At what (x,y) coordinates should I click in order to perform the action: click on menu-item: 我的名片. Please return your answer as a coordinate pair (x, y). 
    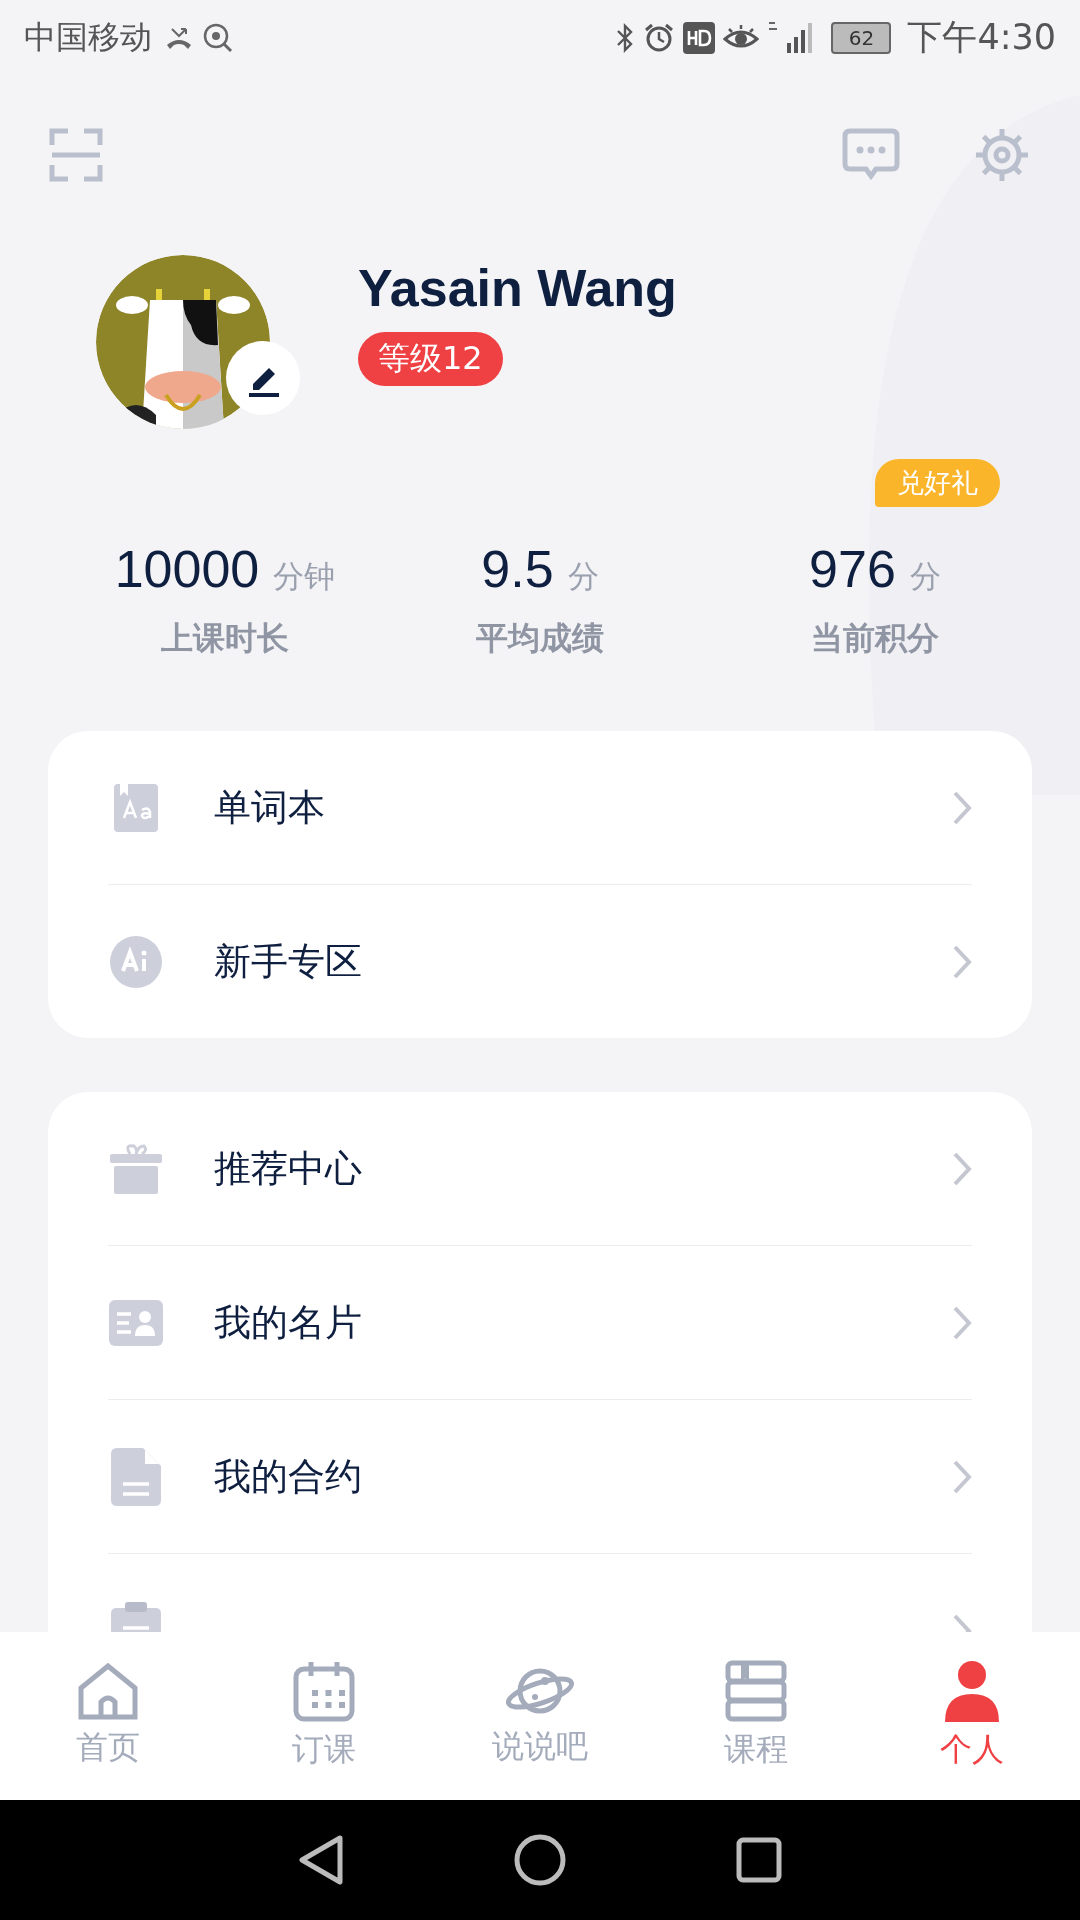
    Looking at the image, I should click on (540, 1323).